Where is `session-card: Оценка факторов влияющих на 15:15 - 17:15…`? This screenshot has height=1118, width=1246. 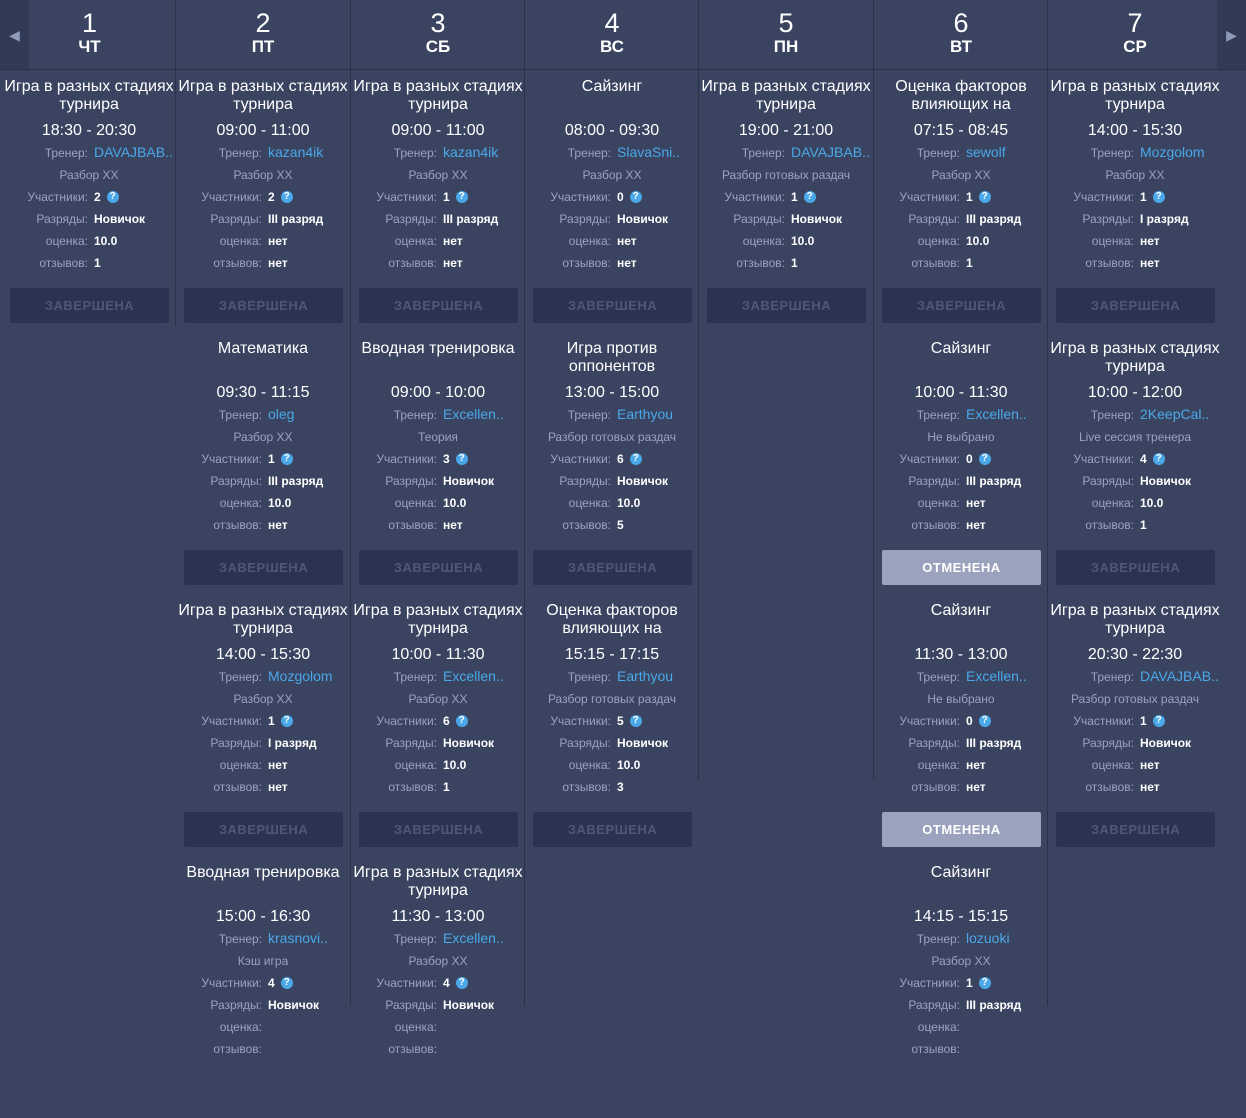
session-card: Оценка факторов влияющих на 15:15 - 17:15… is located at coordinates (612, 725).